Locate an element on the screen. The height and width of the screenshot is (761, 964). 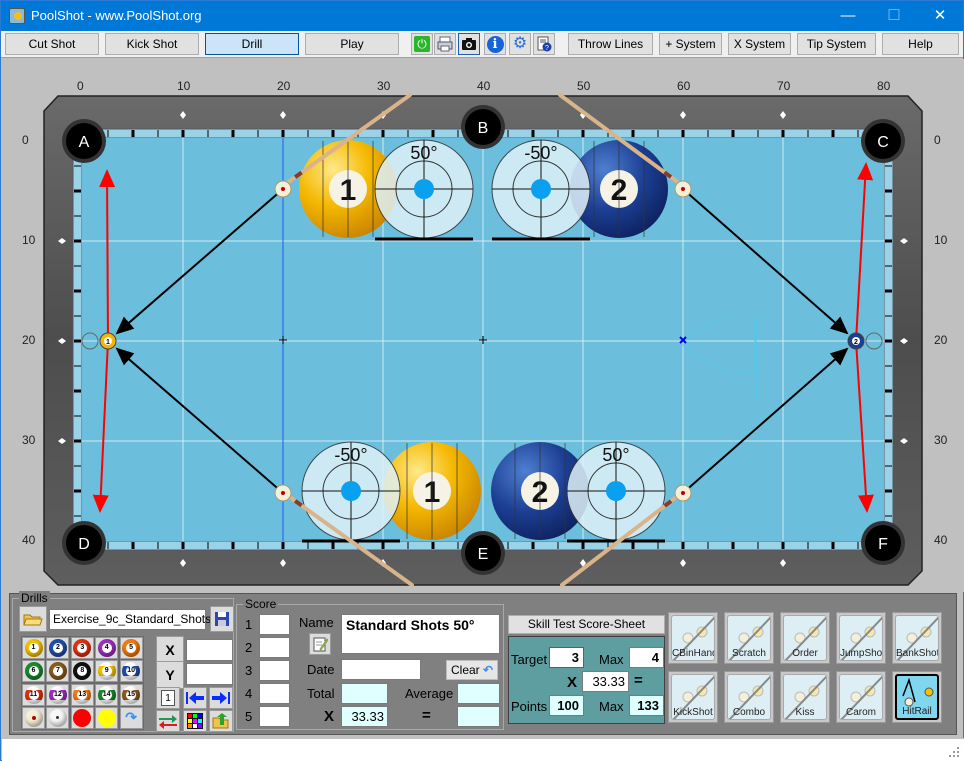
folder-export-icon is located at coordinates (220, 721).